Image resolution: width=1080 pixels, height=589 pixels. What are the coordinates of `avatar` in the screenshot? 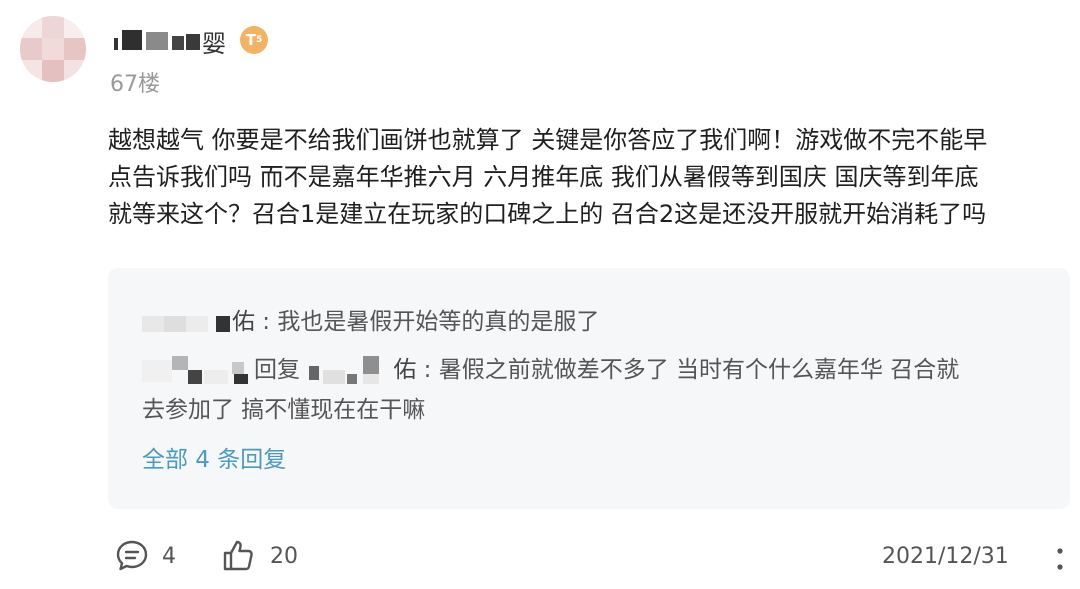 It's located at (53, 49).